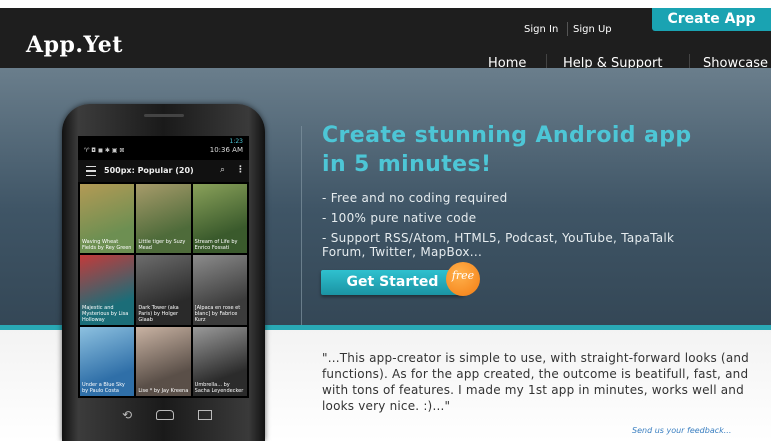  I want to click on back-icon: ⟲, so click(127, 415).